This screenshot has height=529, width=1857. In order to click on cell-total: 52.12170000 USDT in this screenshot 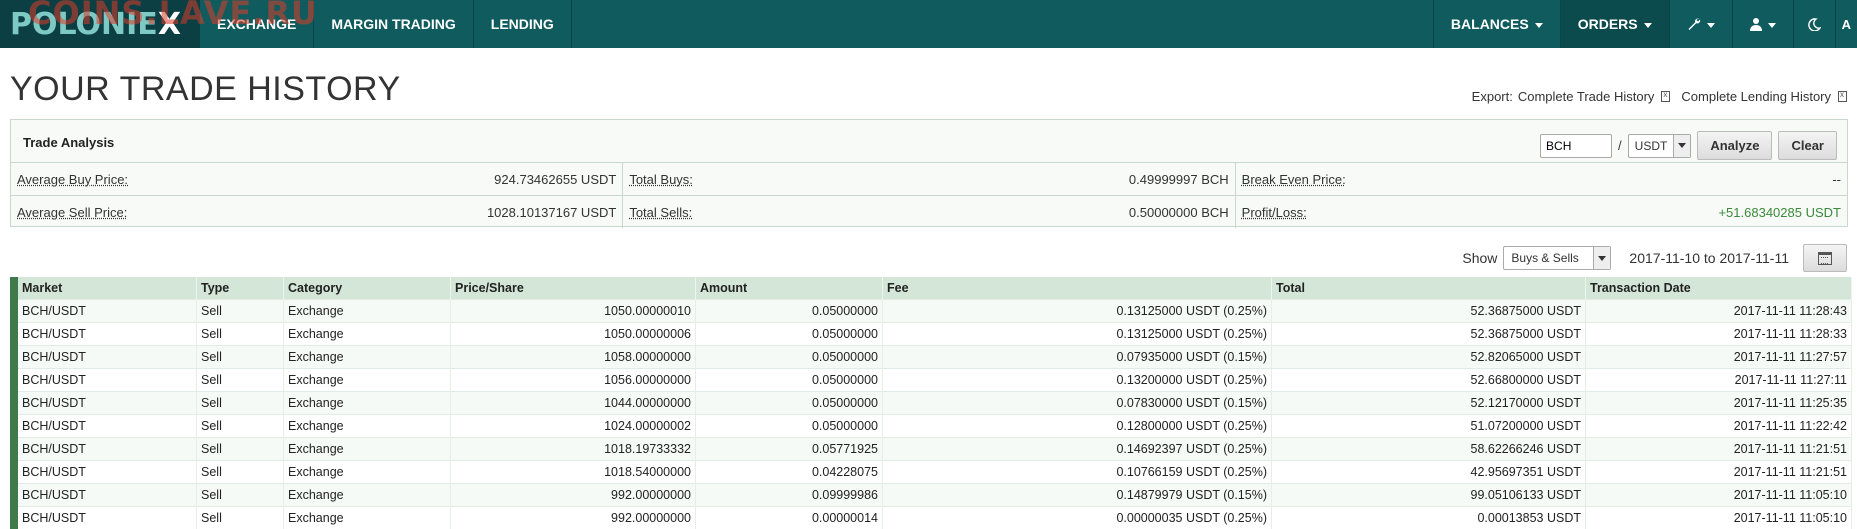, I will do `click(1429, 403)`.